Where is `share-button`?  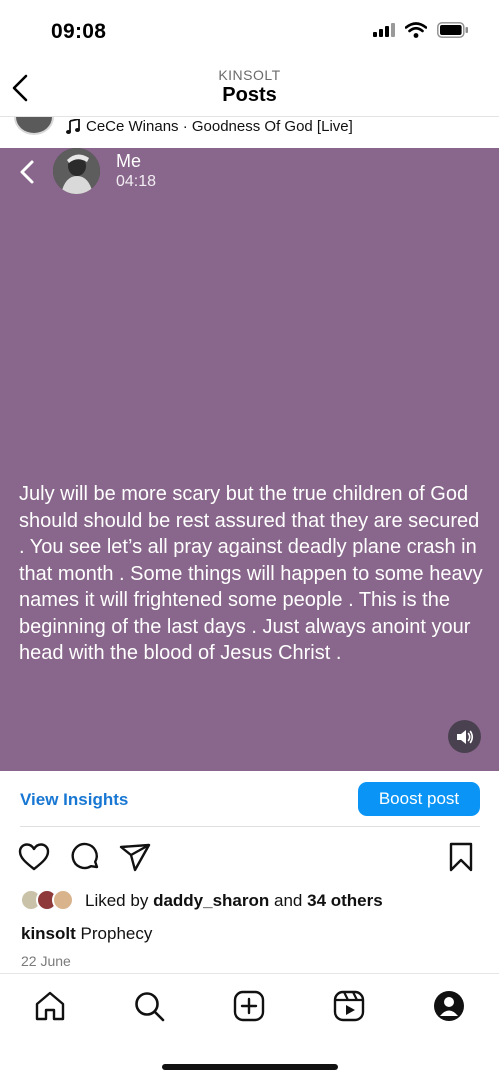 share-button is located at coordinates (135, 857).